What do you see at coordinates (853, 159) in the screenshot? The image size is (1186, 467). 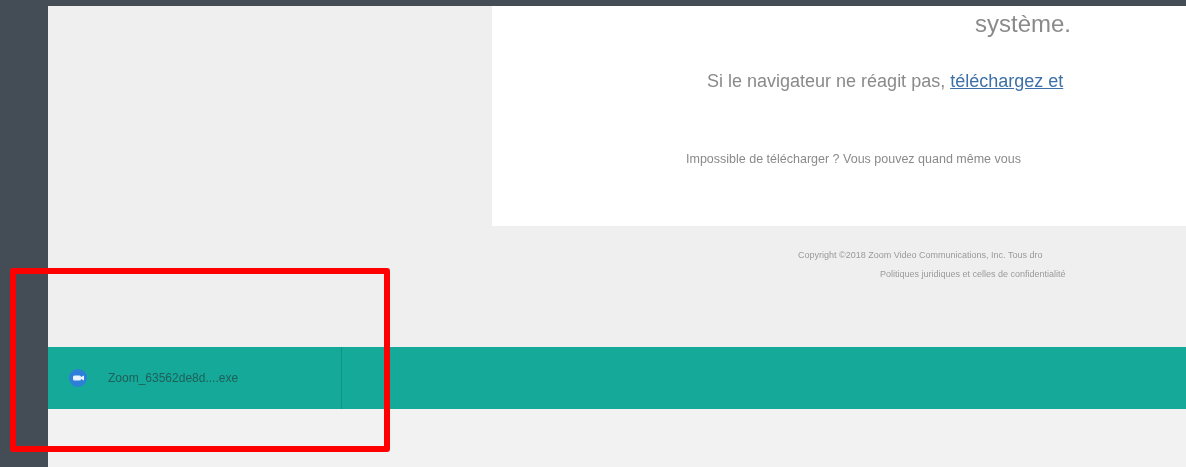 I see `hint-text: Impossible de télécharger ? Vous pouvez quand même vous` at bounding box center [853, 159].